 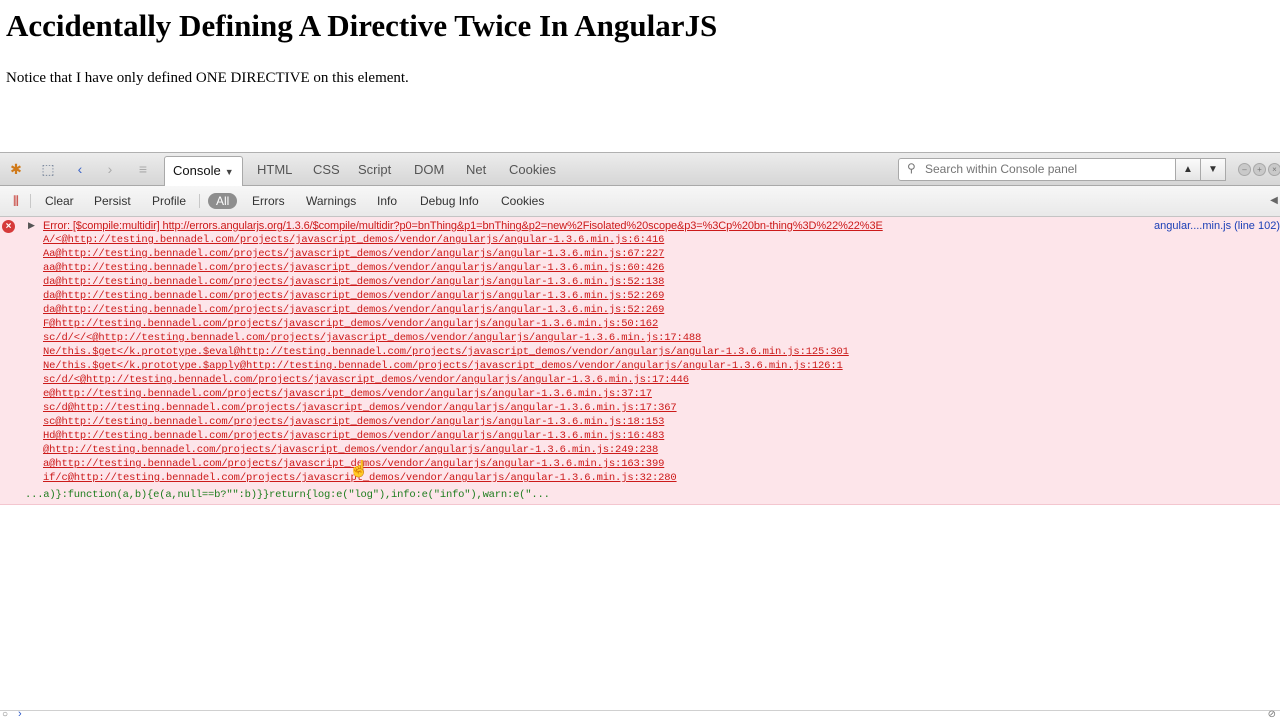 What do you see at coordinates (1213, 169) in the screenshot?
I see `search-next-button: ▼` at bounding box center [1213, 169].